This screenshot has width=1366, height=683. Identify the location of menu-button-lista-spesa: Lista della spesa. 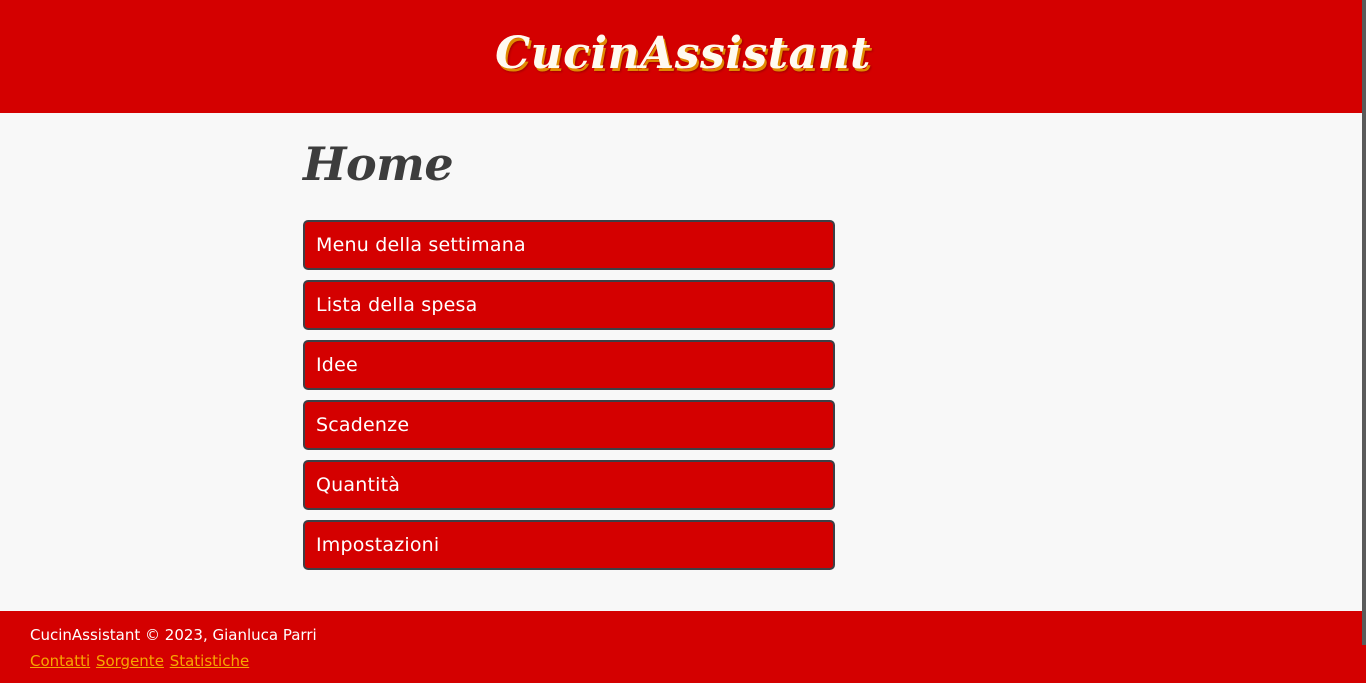
(569, 305).